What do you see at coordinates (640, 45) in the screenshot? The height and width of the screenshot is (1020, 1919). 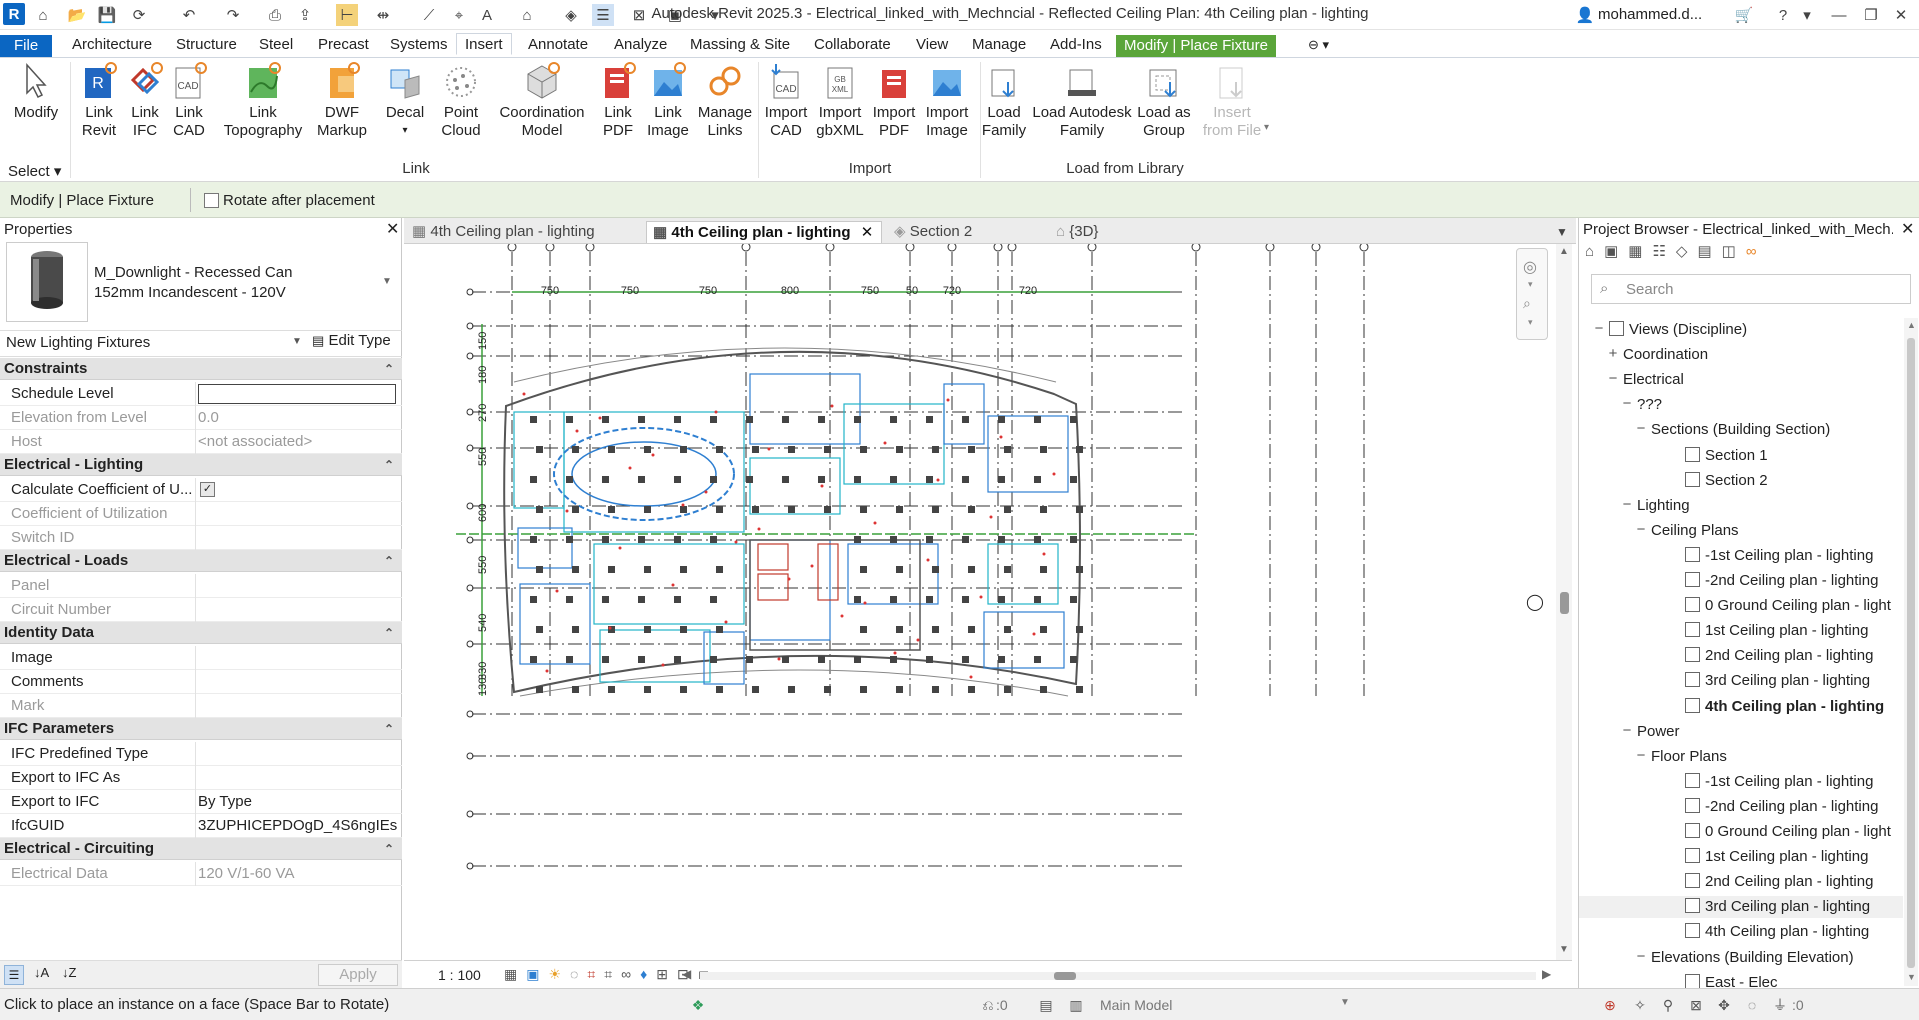 I see `tab-analyze: Analyze` at bounding box center [640, 45].